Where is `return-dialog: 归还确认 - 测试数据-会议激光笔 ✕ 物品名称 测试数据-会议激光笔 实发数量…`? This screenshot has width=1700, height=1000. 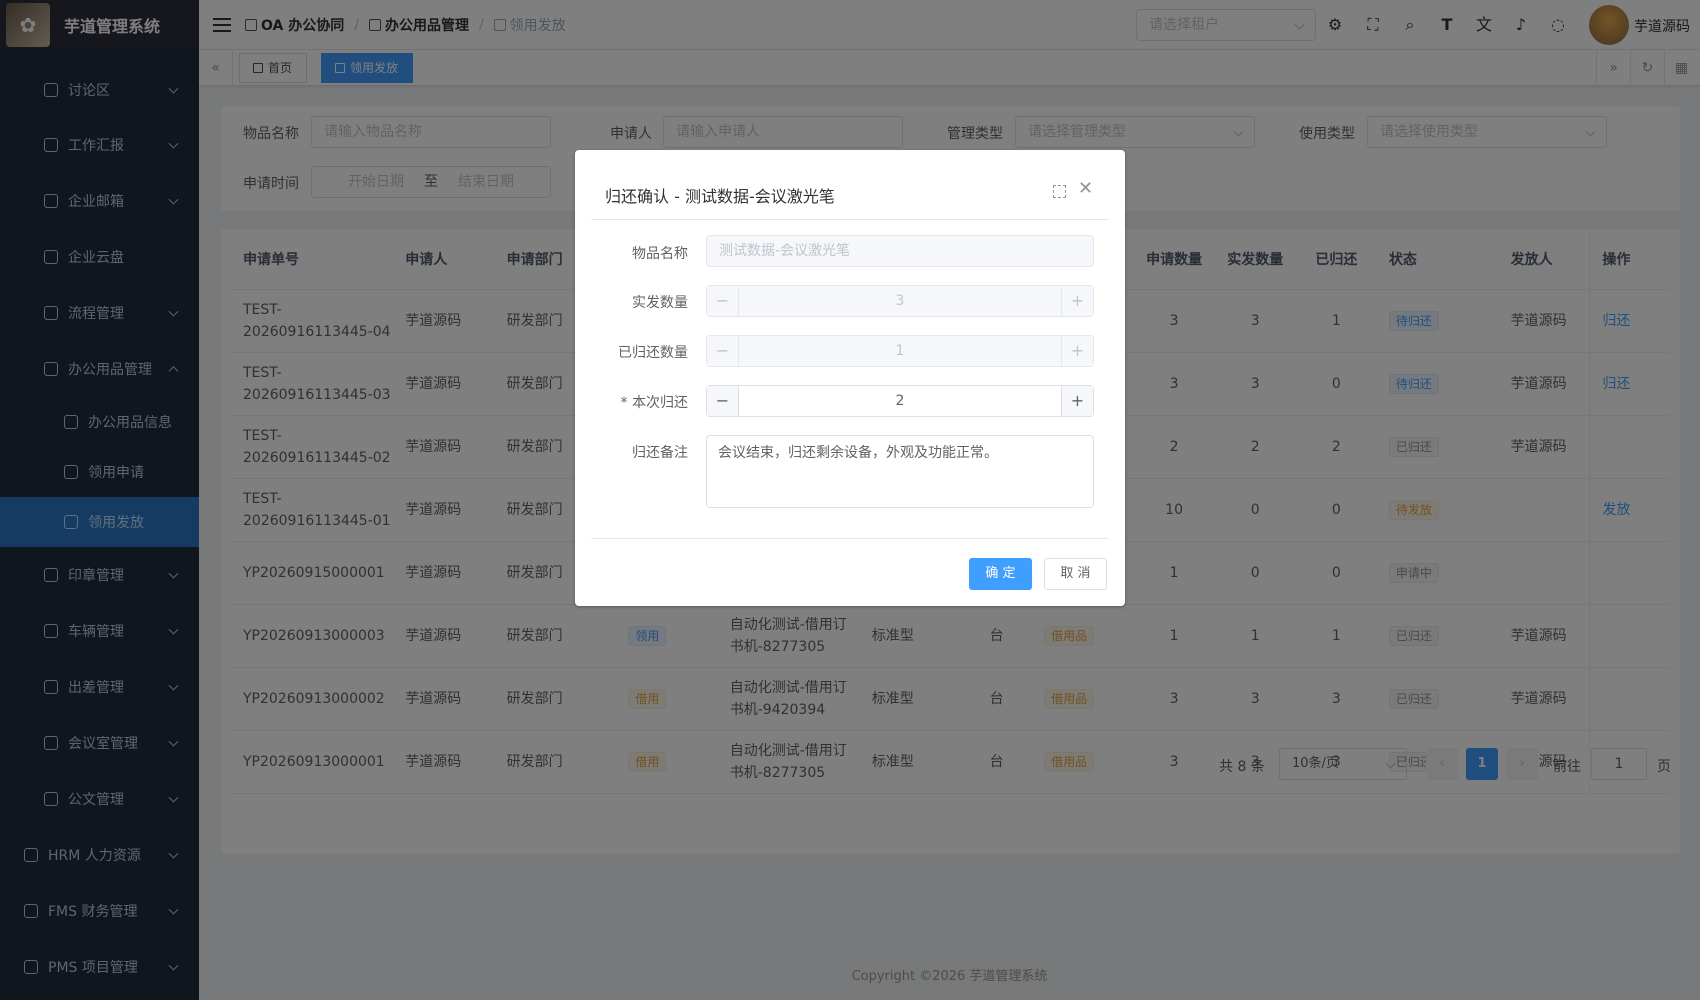 return-dialog: 归还确认 - 测试数据-会议激光笔 ✕ 物品名称 测试数据-会议激光笔 实发数量… is located at coordinates (850, 378).